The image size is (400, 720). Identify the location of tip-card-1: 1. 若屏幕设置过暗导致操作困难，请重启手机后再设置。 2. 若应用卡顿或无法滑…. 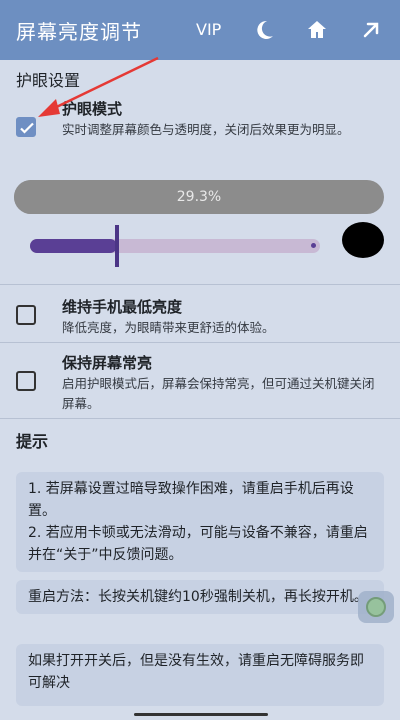
(200, 522).